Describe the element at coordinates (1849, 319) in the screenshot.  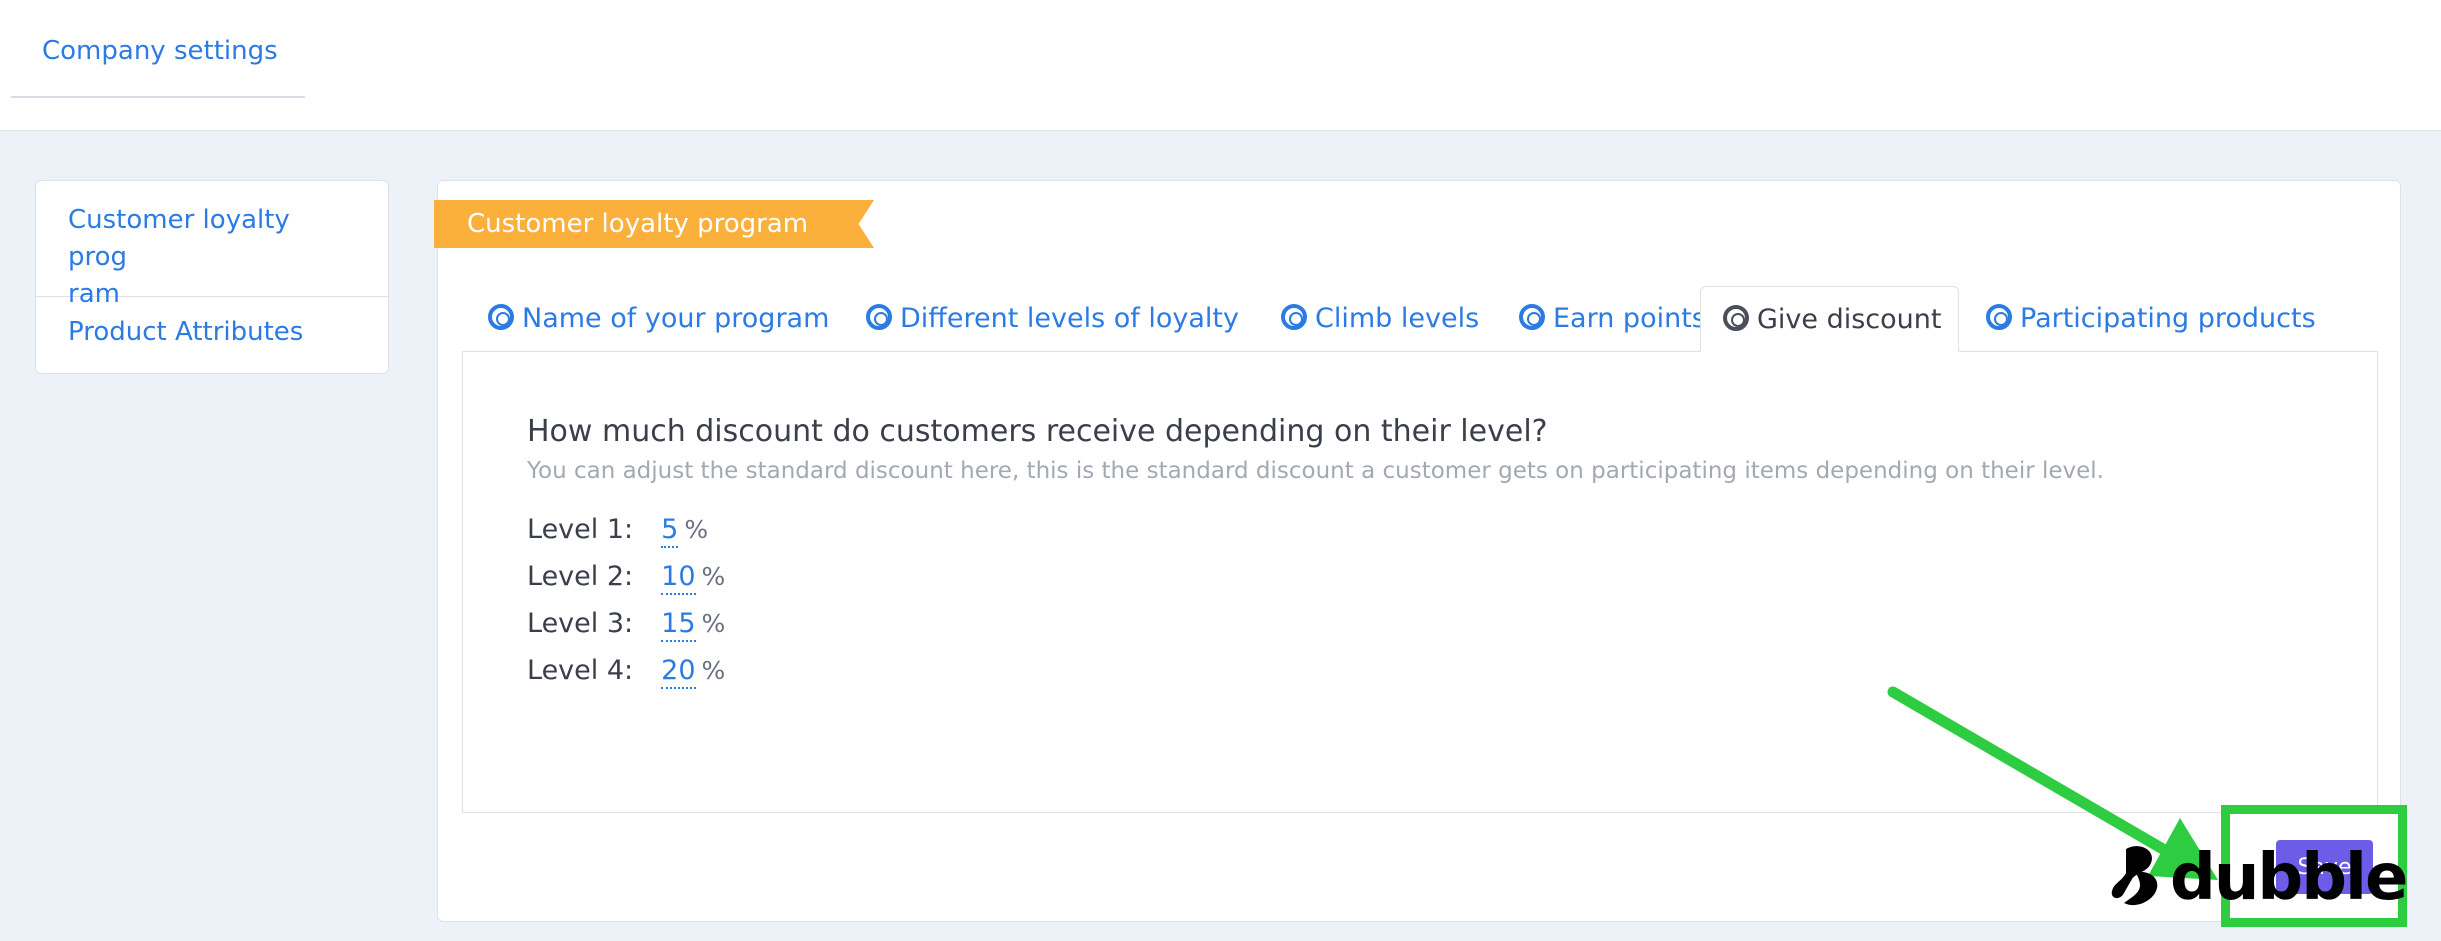
I see `tab-label: Give discount` at that location.